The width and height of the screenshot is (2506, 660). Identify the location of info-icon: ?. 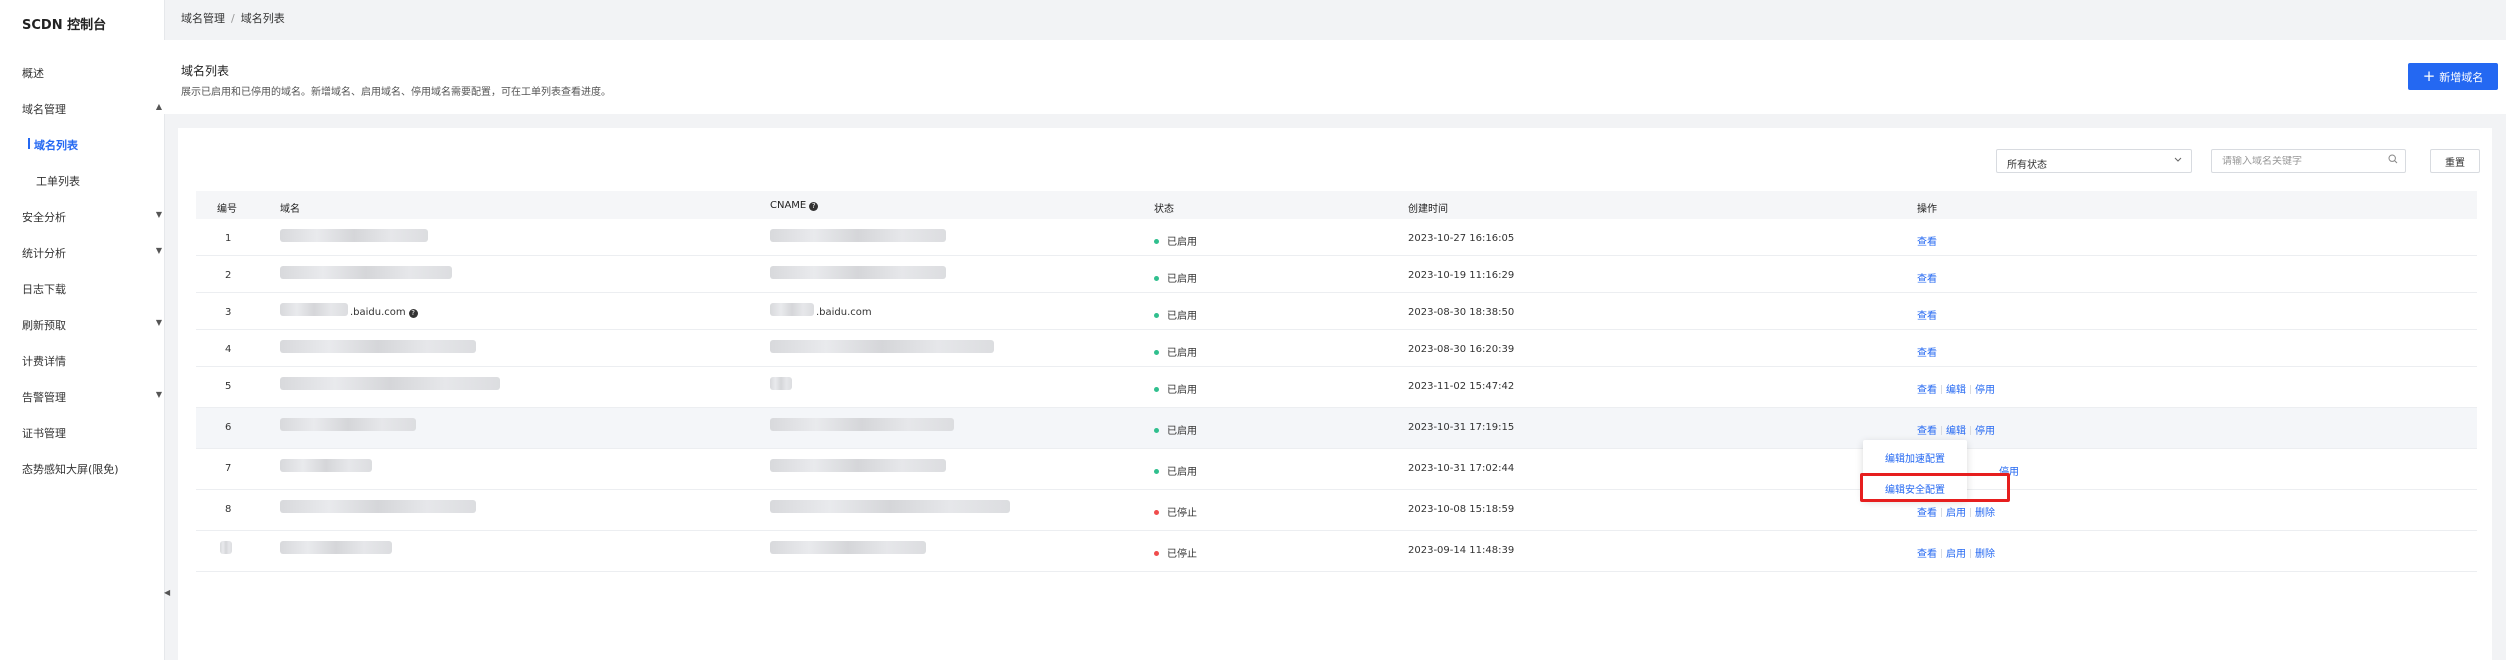
(413, 313).